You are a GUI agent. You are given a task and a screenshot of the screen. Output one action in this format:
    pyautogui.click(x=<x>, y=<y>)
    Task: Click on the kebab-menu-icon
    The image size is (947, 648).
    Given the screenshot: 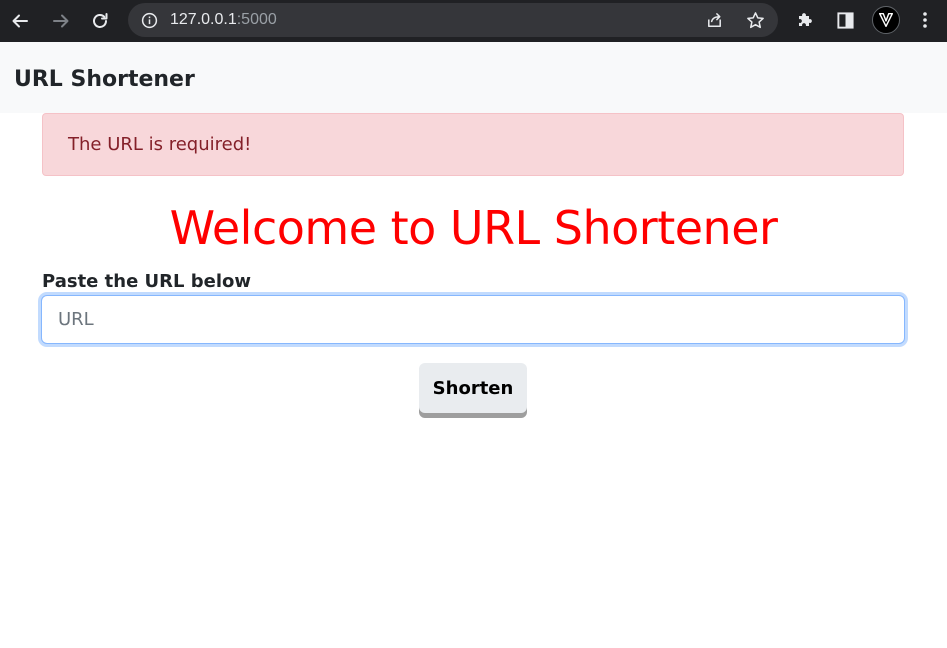 What is the action you would take?
    pyautogui.click(x=925, y=20)
    